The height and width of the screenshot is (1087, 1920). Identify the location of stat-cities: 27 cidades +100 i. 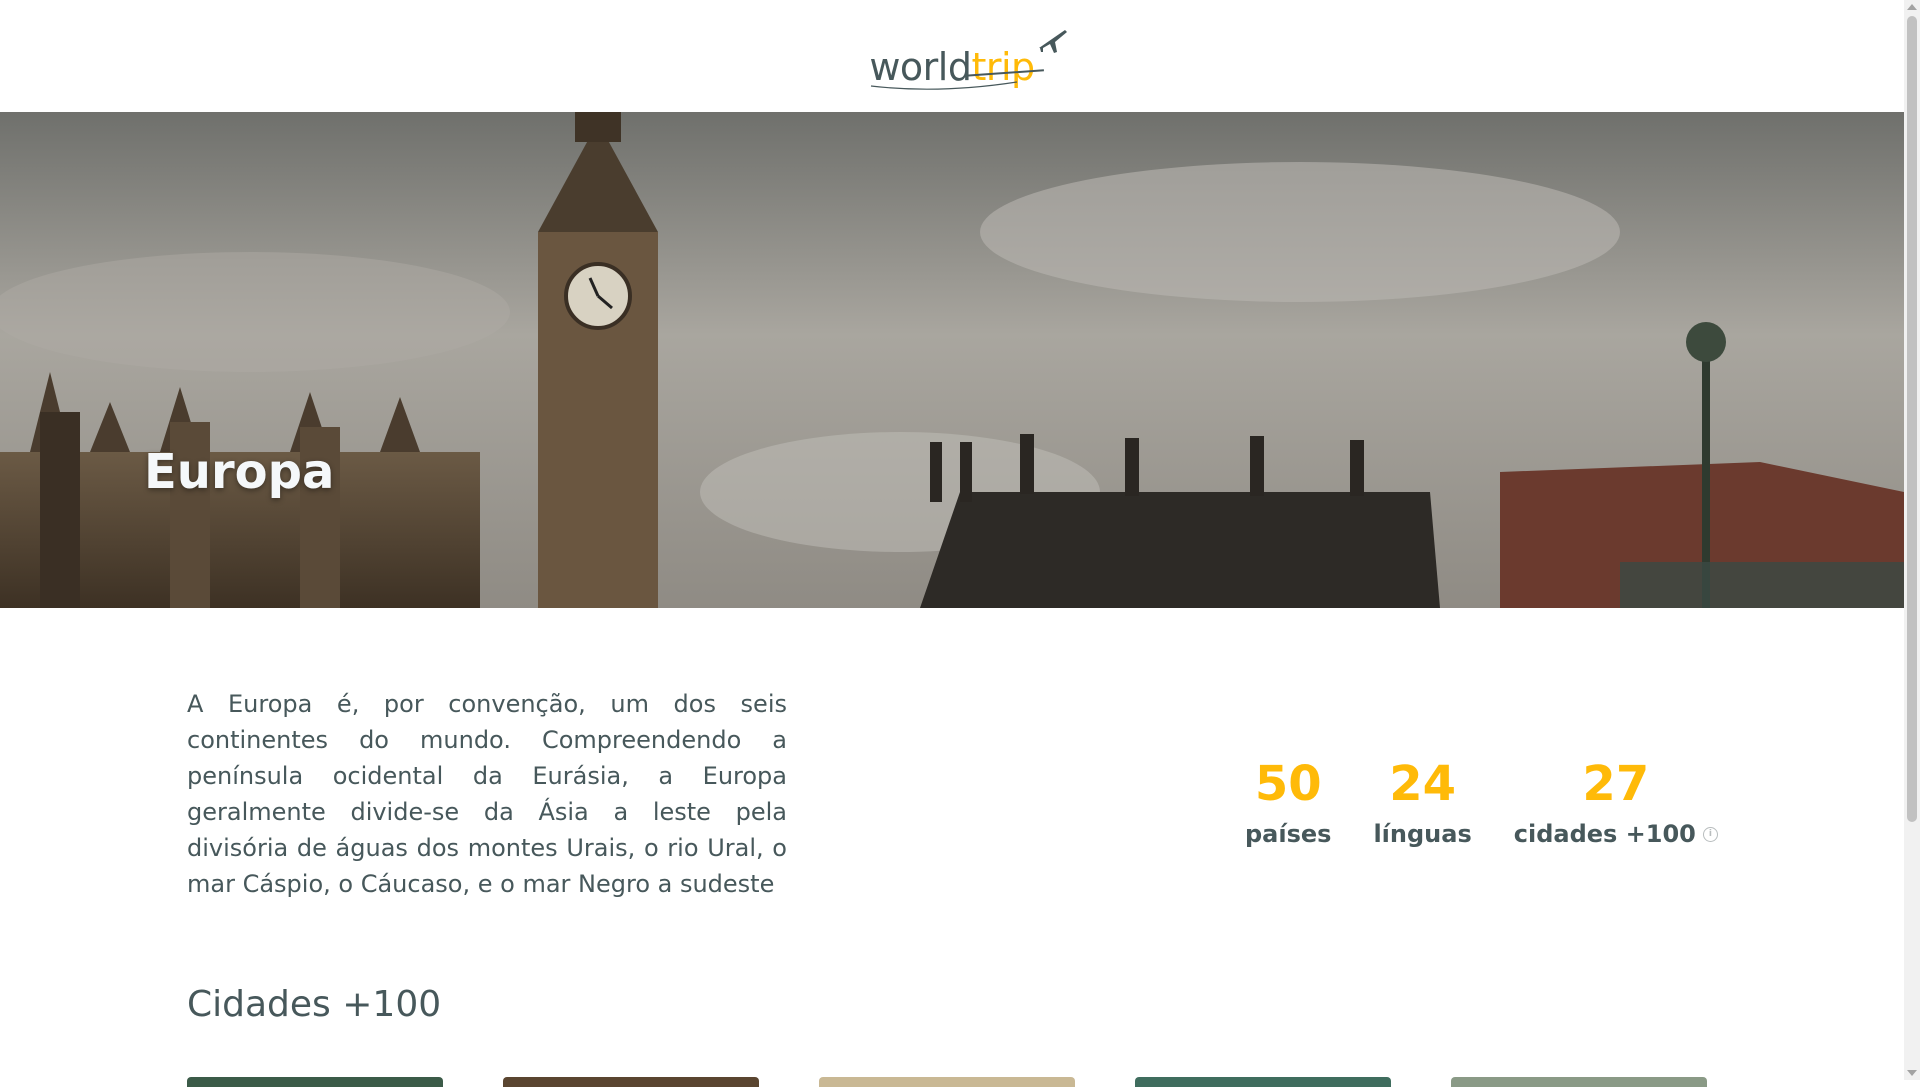
(1616, 804).